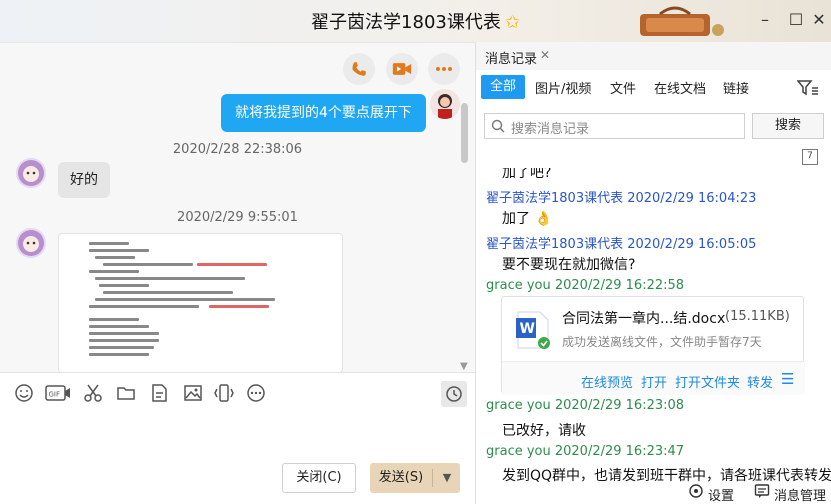 Image resolution: width=831 pixels, height=504 pixels. What do you see at coordinates (406, 22) in the screenshot?
I see `window-title-text: 翟子茵法学1803课代表` at bounding box center [406, 22].